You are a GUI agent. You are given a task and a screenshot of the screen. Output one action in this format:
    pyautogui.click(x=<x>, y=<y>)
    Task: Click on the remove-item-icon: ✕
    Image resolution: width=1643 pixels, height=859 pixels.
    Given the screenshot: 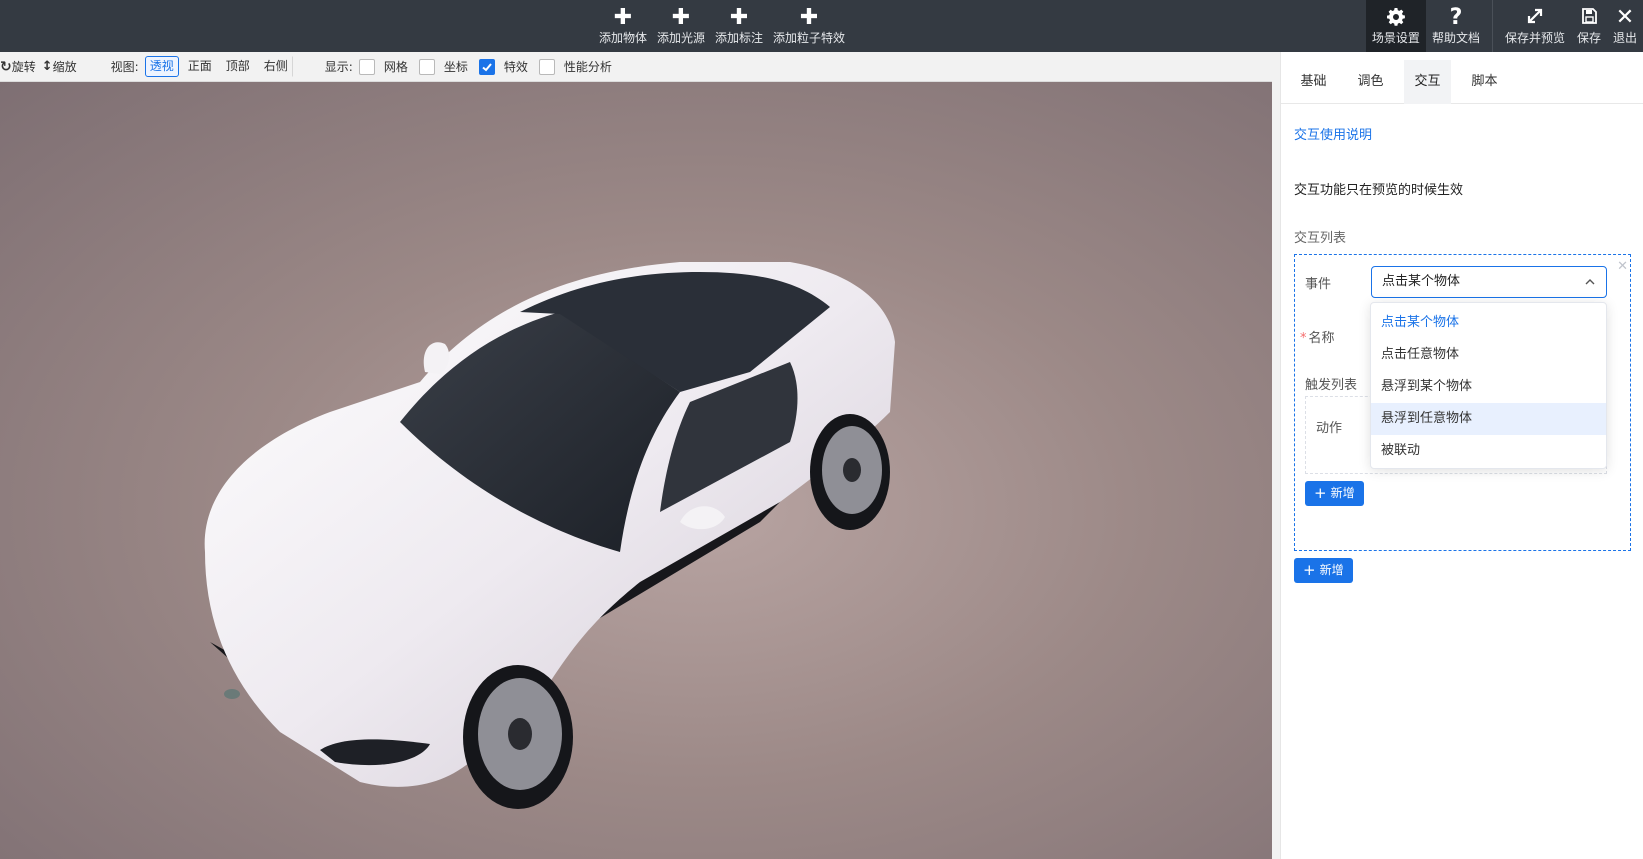 What is the action you would take?
    pyautogui.click(x=1622, y=266)
    